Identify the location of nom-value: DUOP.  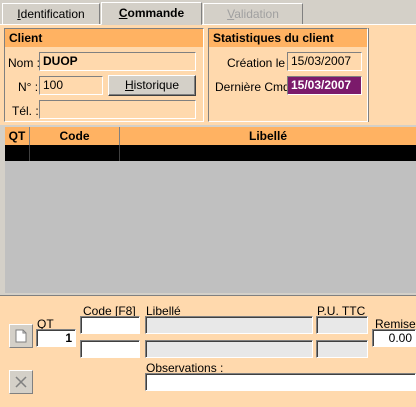
(60, 61).